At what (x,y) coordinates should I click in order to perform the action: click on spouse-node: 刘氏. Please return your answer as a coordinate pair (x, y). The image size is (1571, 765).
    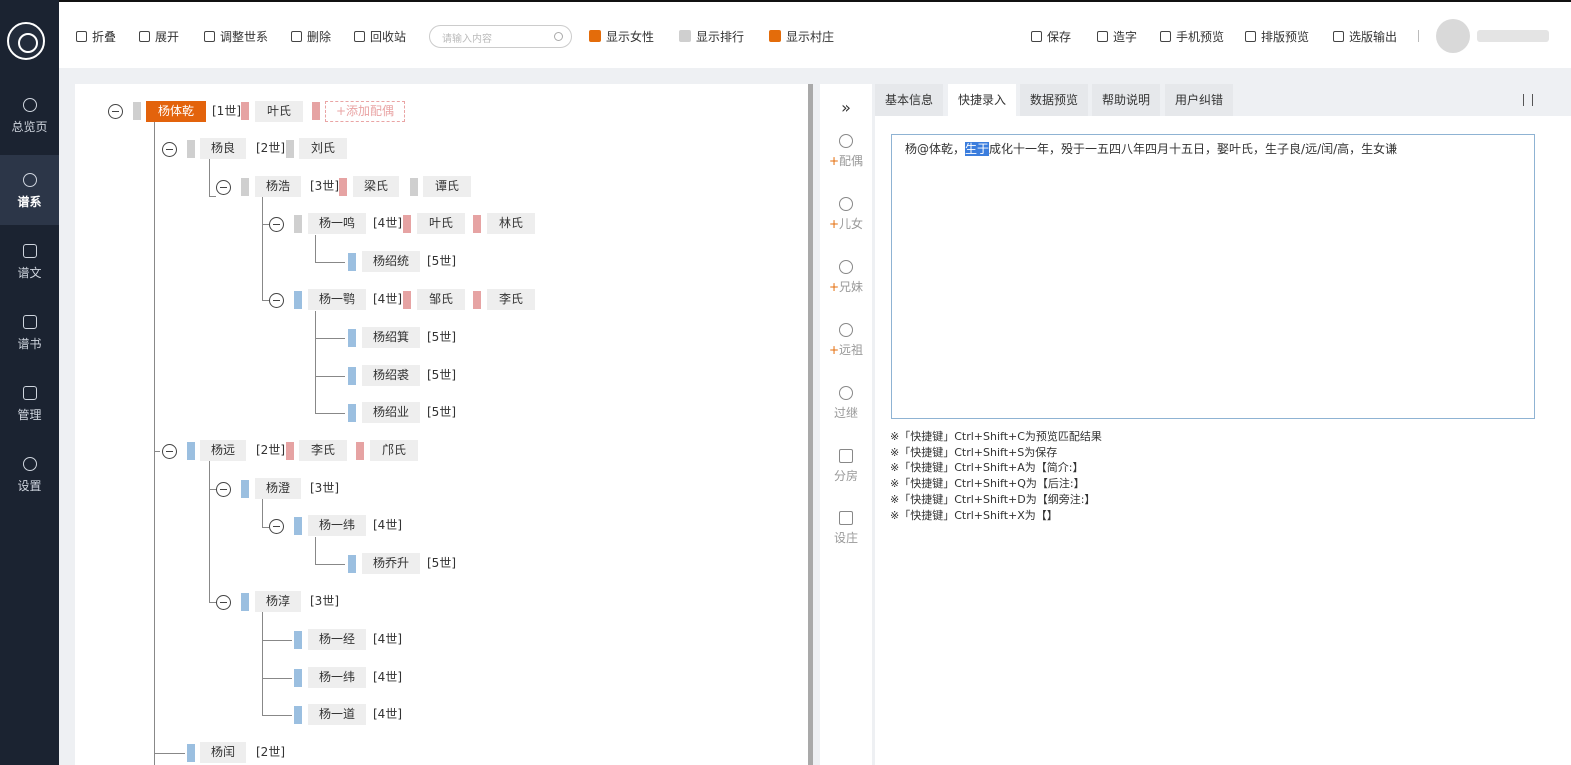
    Looking at the image, I should click on (323, 148).